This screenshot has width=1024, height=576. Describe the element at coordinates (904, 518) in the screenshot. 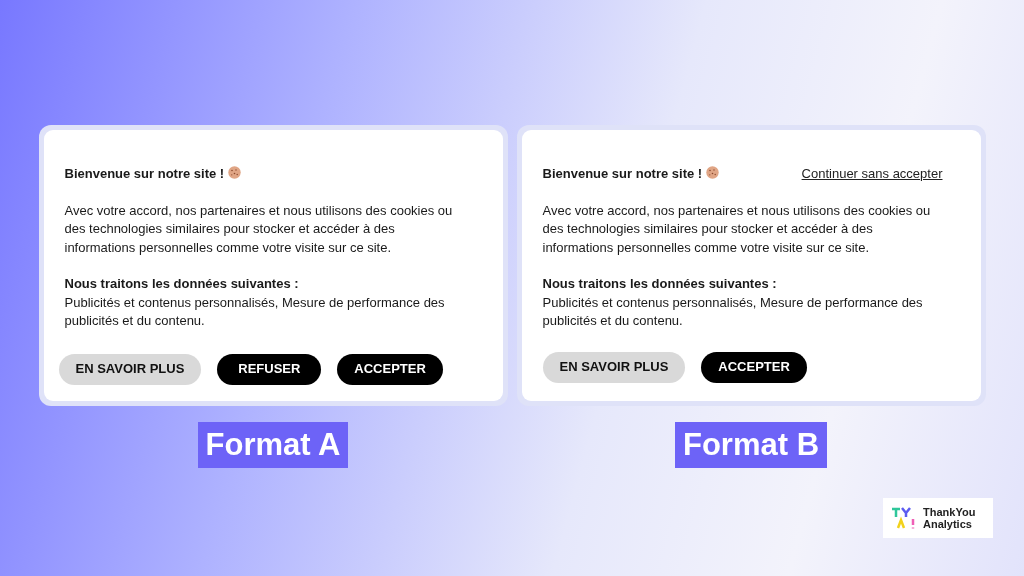

I see `logo-icon` at that location.